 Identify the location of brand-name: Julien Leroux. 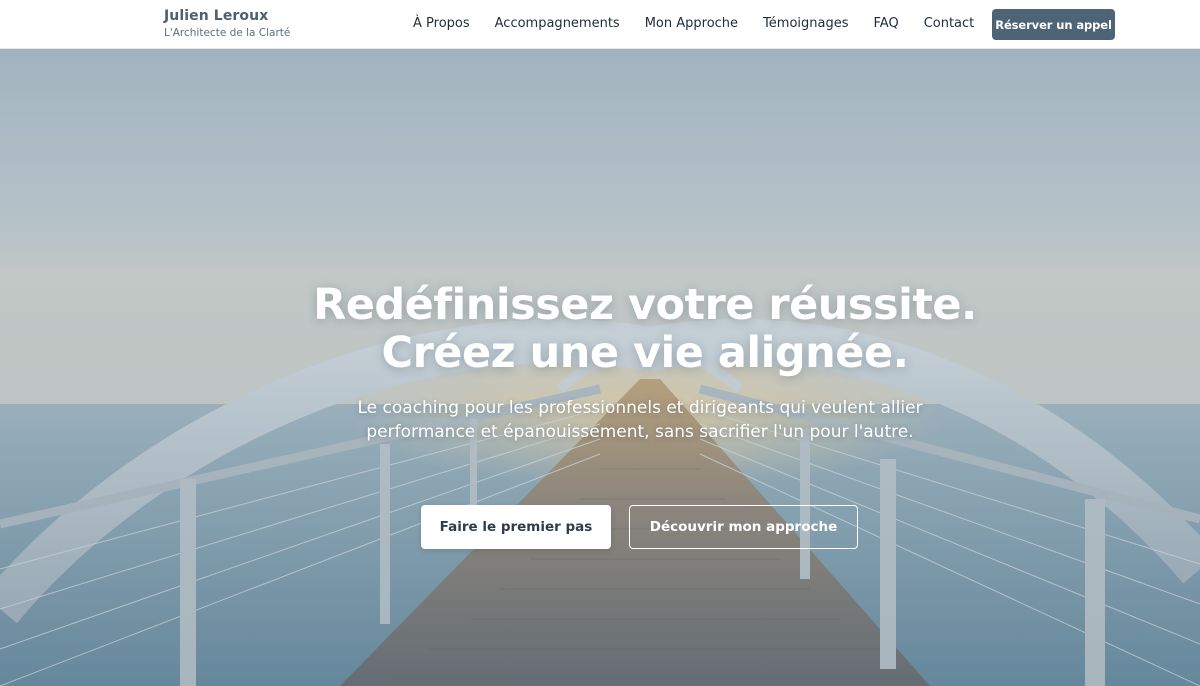
(227, 16).